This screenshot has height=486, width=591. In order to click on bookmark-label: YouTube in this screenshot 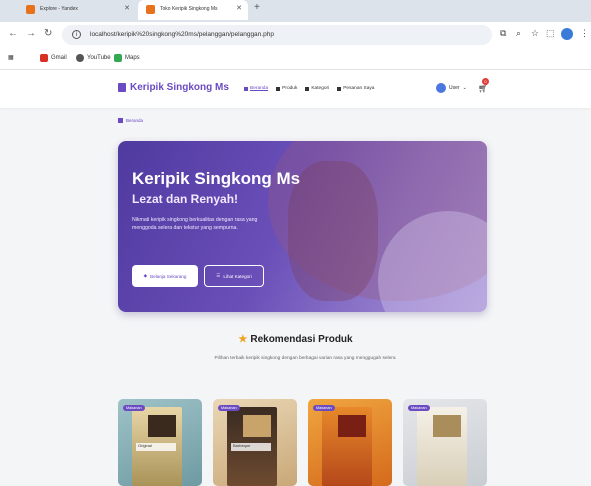, I will do `click(99, 58)`.